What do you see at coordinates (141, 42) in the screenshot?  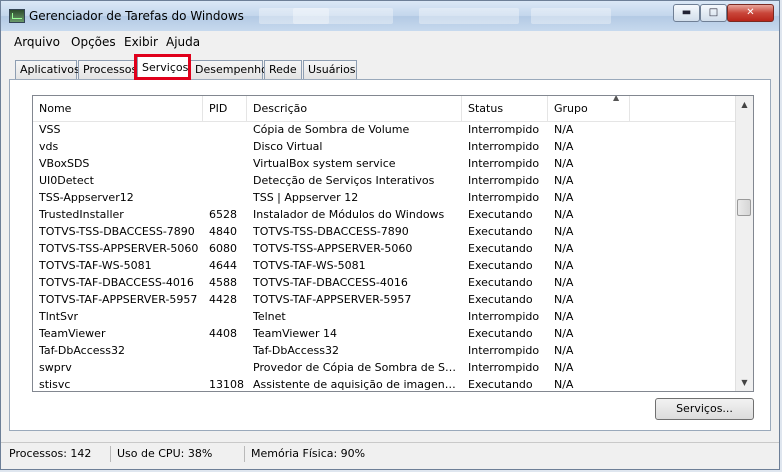 I see `menu-exibir: Exibir` at bounding box center [141, 42].